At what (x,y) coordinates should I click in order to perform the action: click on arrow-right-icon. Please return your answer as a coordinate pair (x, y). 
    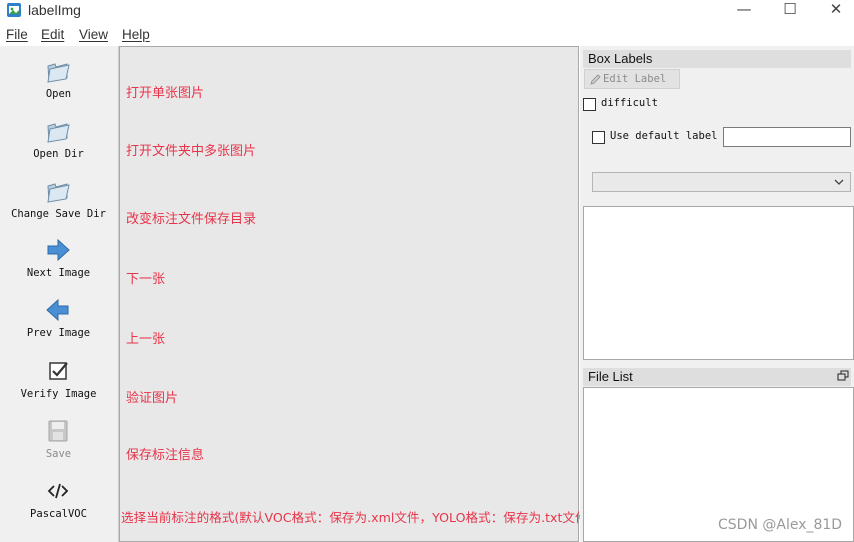
    Looking at the image, I should click on (58, 250).